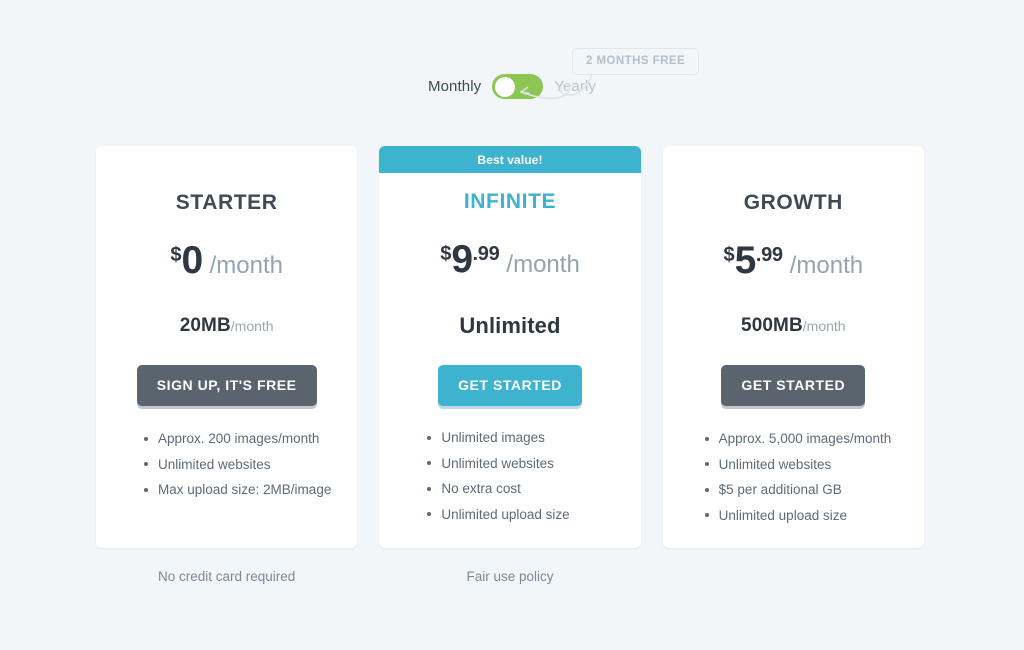 Image resolution: width=1024 pixels, height=650 pixels. I want to click on plan-price-starter: $0 /month, so click(226, 260).